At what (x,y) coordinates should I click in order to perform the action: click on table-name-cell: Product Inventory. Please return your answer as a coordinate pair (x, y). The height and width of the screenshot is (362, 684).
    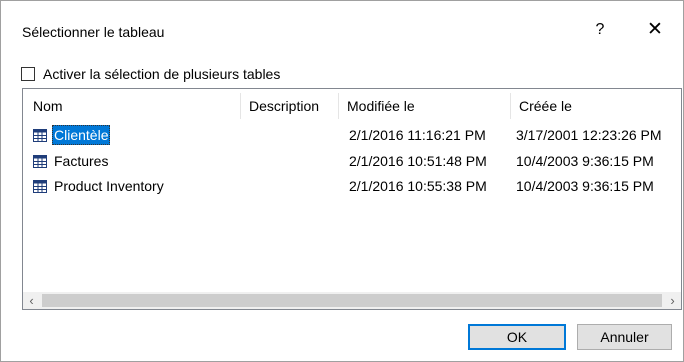
    Looking at the image, I should click on (99, 186).